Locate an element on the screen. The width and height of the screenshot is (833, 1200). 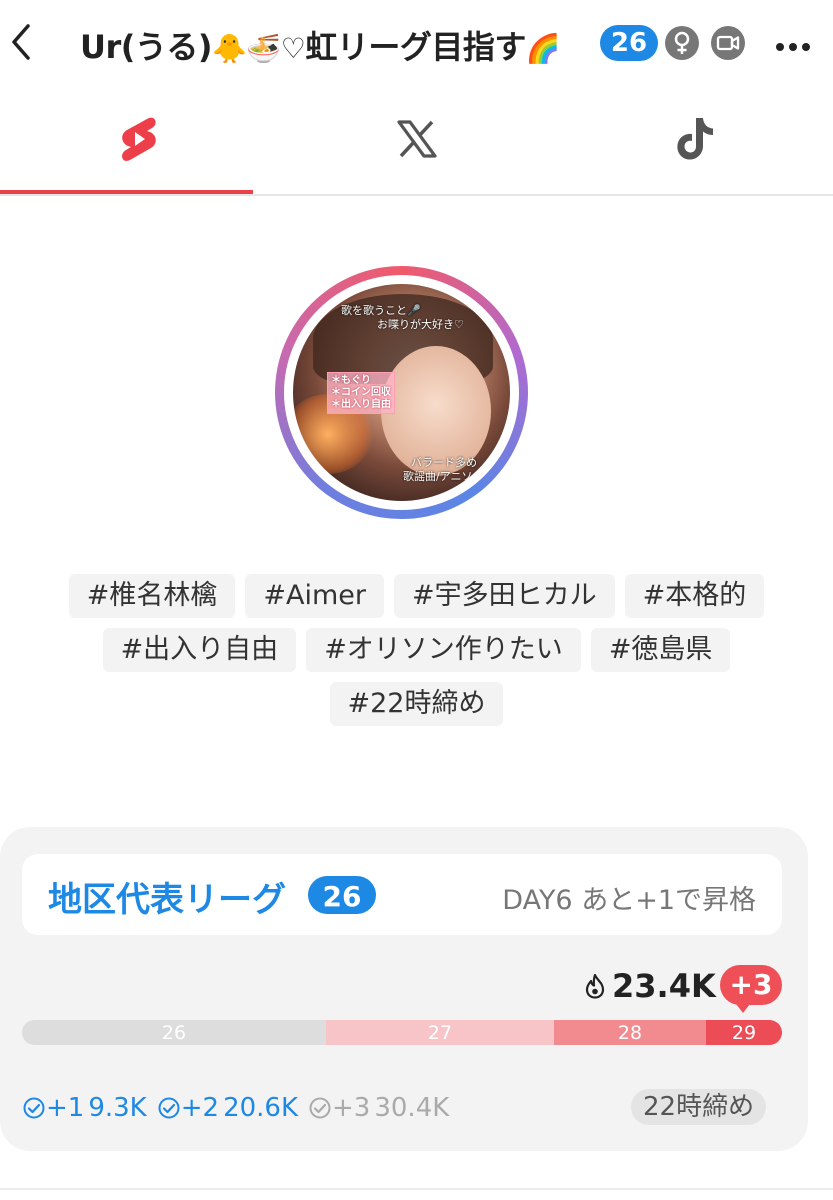
avatar-box-line: ＊もぐり is located at coordinates (351, 380).